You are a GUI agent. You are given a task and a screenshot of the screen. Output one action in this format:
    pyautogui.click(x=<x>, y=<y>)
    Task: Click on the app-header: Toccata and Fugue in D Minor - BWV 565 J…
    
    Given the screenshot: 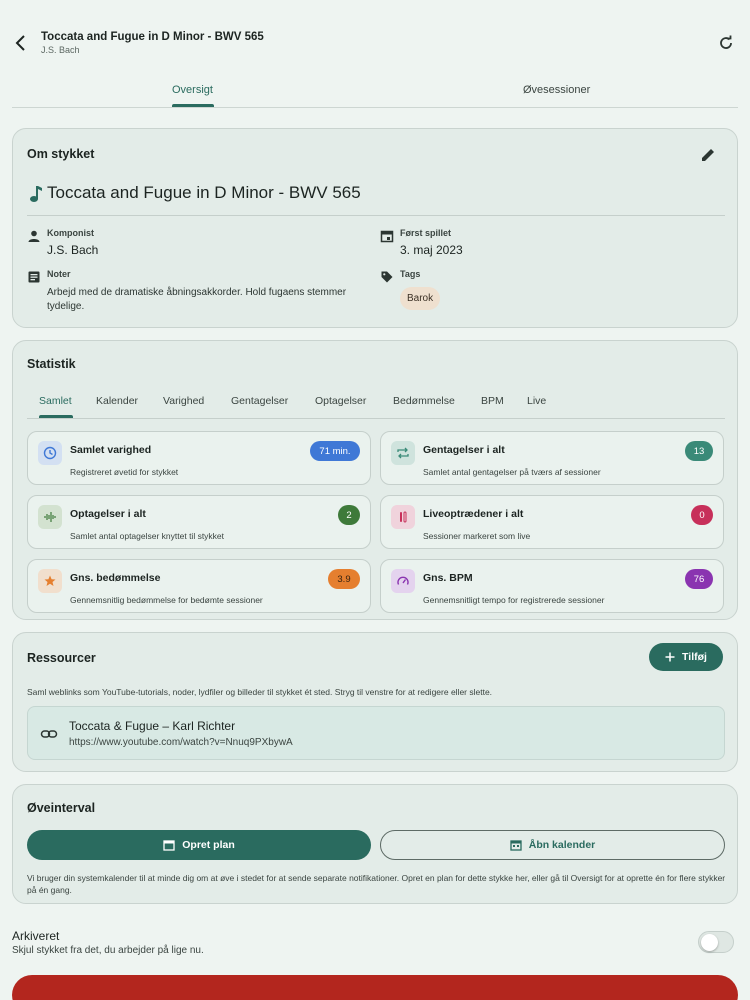 What is the action you would take?
    pyautogui.click(x=375, y=35)
    